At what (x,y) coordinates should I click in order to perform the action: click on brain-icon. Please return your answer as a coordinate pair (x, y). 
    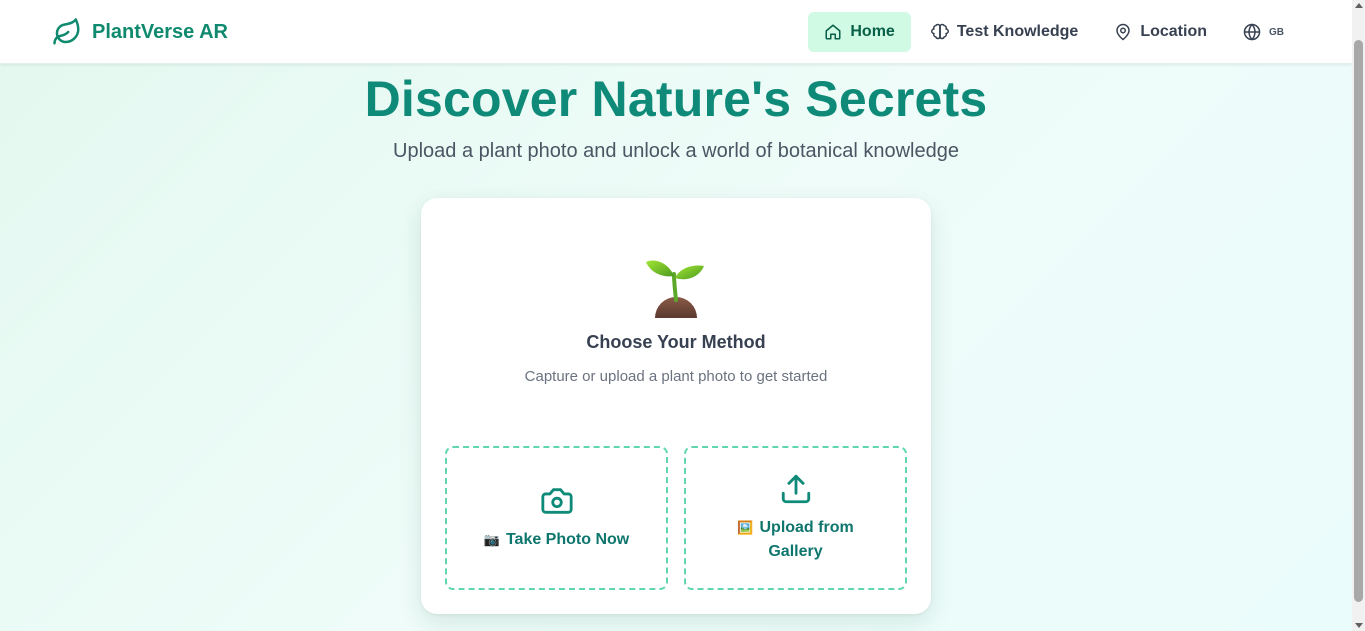
    Looking at the image, I should click on (939, 32).